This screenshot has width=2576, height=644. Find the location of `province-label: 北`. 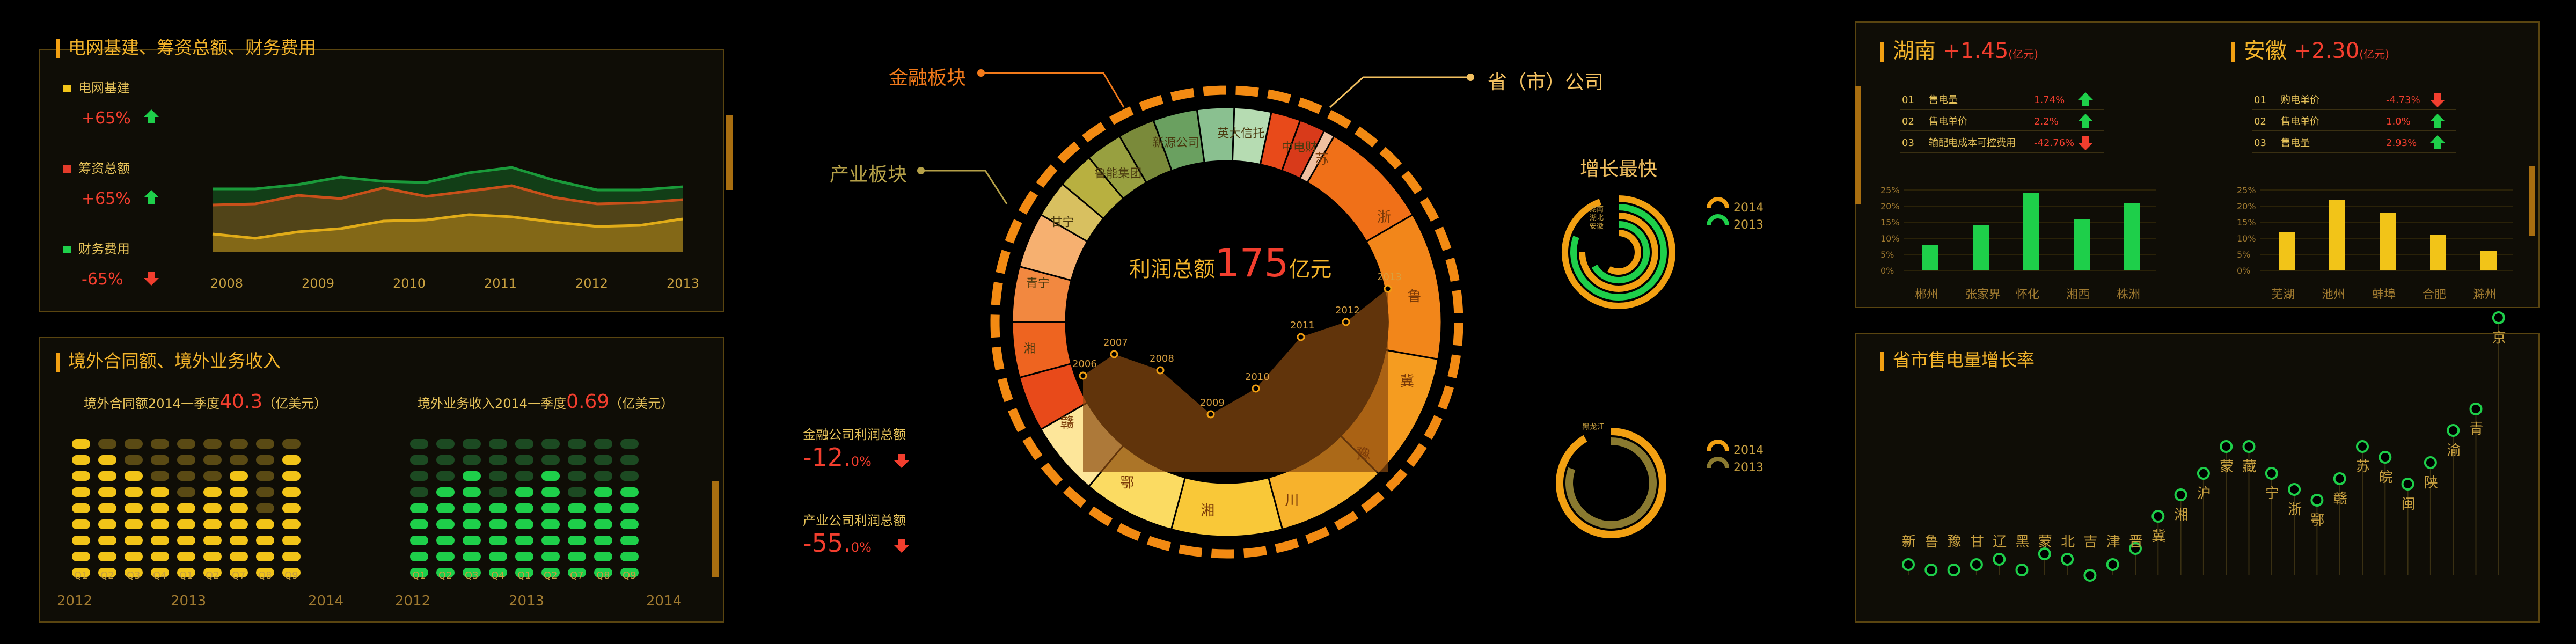

province-label: 北 is located at coordinates (2068, 542).